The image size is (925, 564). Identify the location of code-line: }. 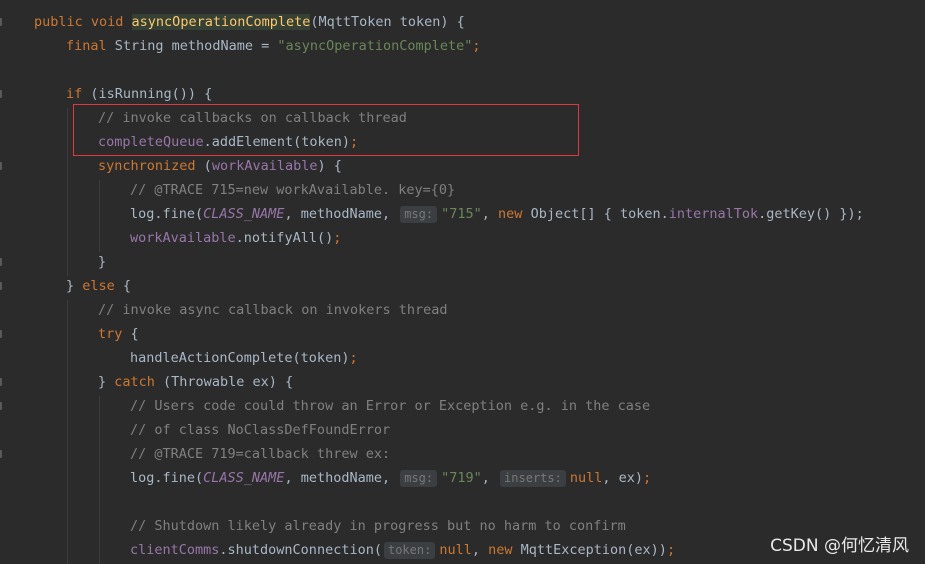
(102, 262).